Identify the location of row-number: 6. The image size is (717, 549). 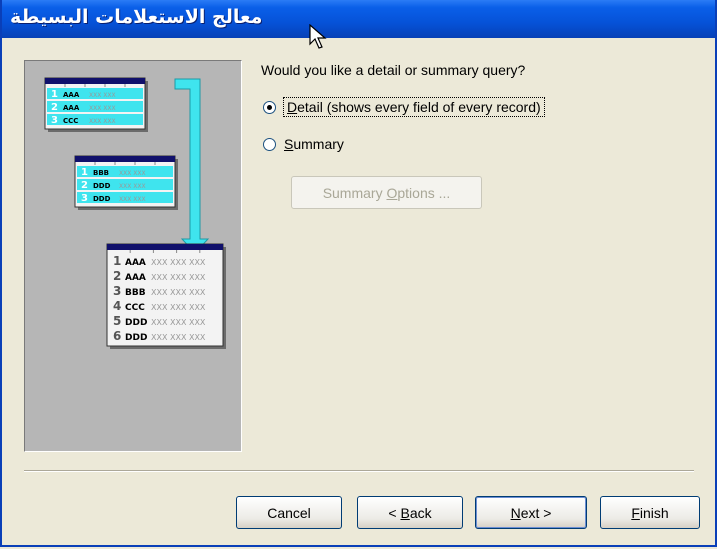
(117, 336).